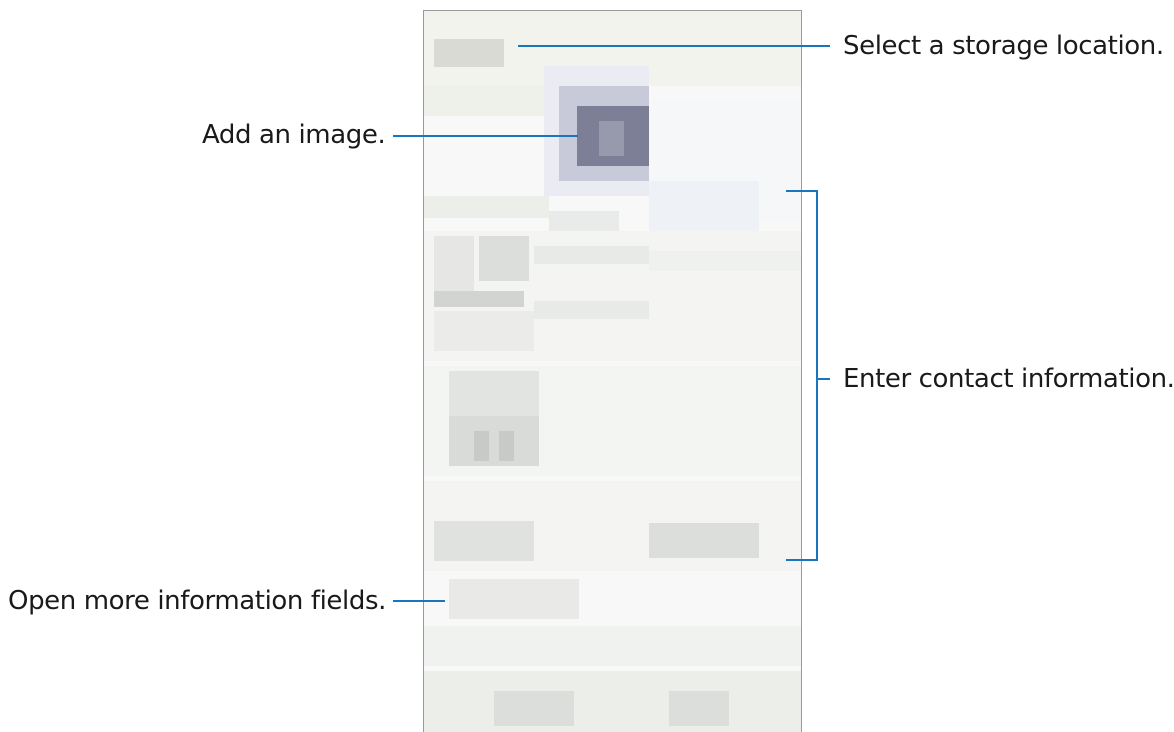 This screenshot has width=1174, height=732. What do you see at coordinates (294, 135) in the screenshot?
I see `image-callout-label: Add an image.` at bounding box center [294, 135].